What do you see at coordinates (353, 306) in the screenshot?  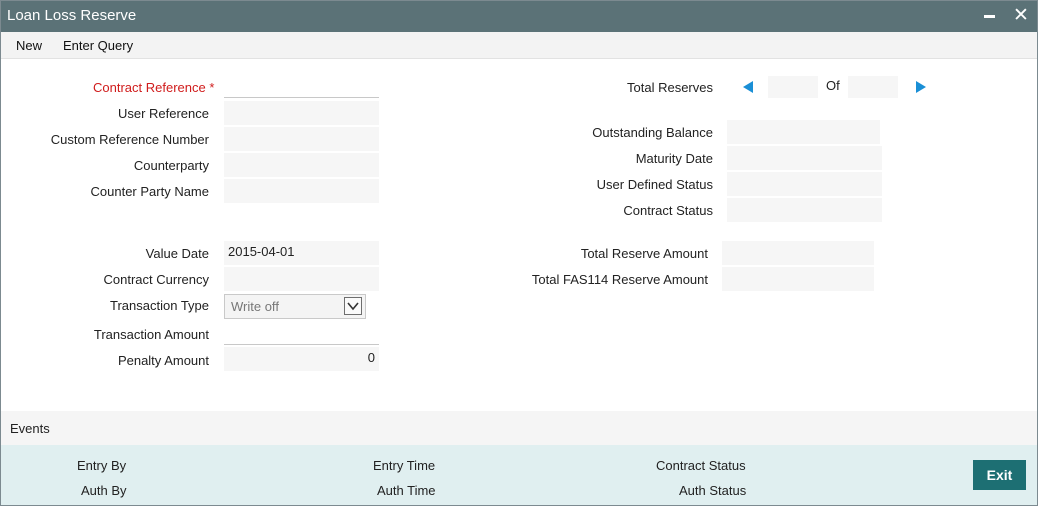 I see `chevron-down-icon` at bounding box center [353, 306].